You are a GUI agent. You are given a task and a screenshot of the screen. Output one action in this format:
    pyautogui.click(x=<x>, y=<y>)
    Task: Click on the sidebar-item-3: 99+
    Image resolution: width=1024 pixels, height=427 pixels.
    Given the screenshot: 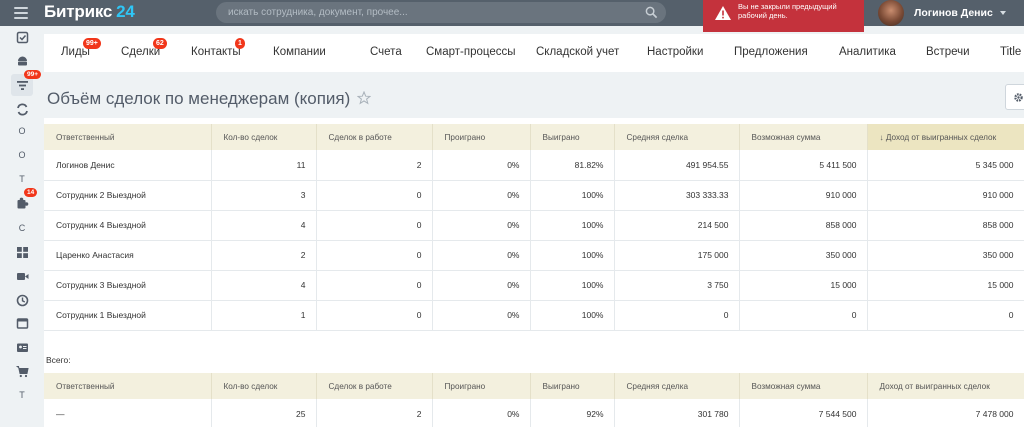 What is the action you would take?
    pyautogui.click(x=26, y=83)
    